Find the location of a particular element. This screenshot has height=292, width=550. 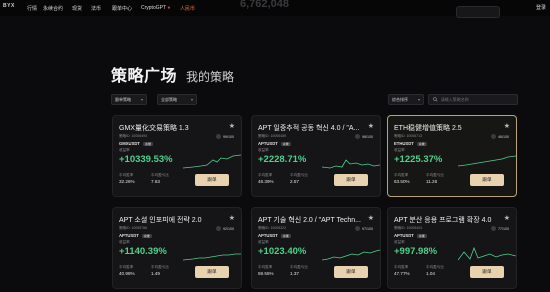

return-value: +2228.71% is located at coordinates (282, 159).